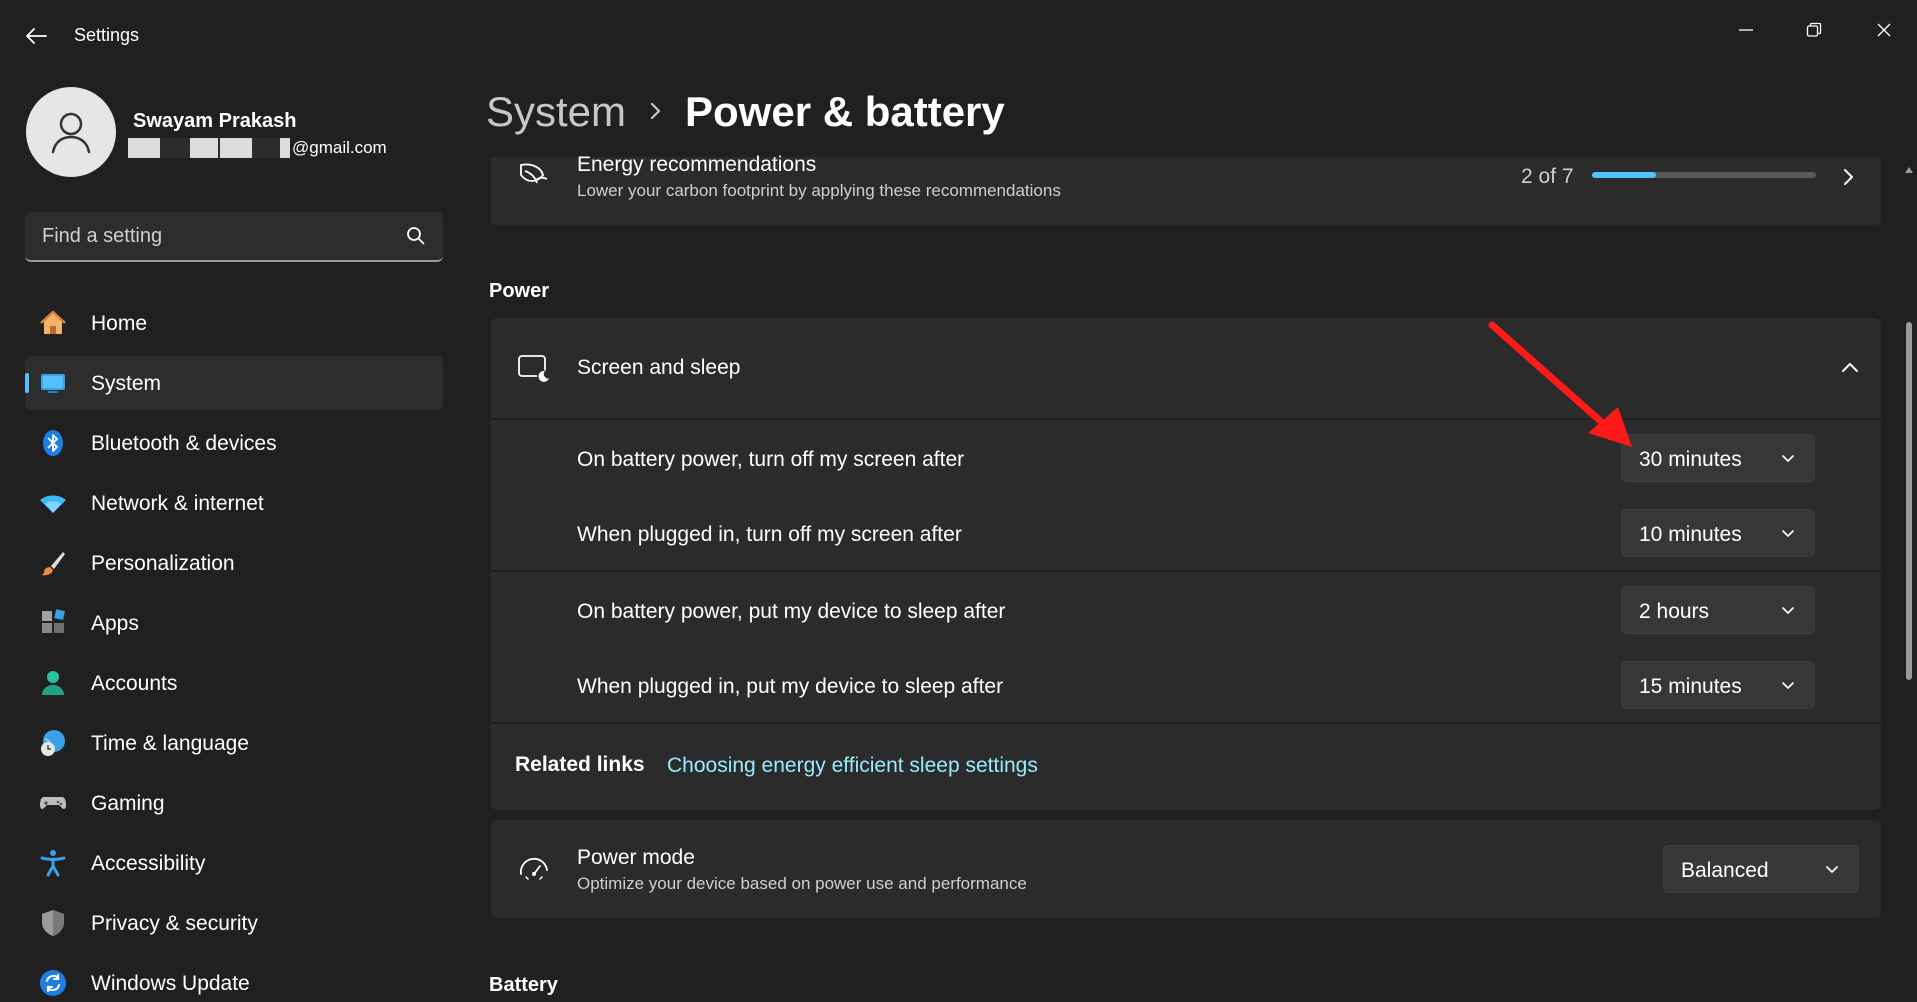 This screenshot has width=1917, height=1002. I want to click on restore-icon, so click(1814, 29).